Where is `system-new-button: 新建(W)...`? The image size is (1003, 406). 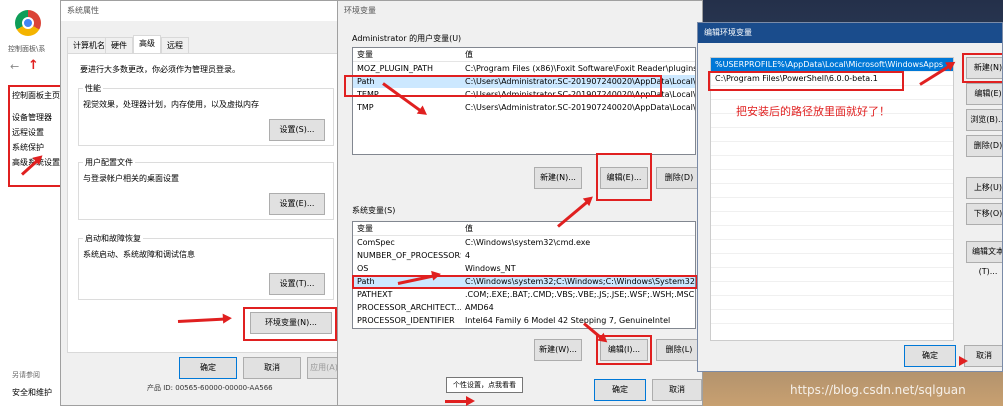 system-new-button: 新建(W)... is located at coordinates (558, 350).